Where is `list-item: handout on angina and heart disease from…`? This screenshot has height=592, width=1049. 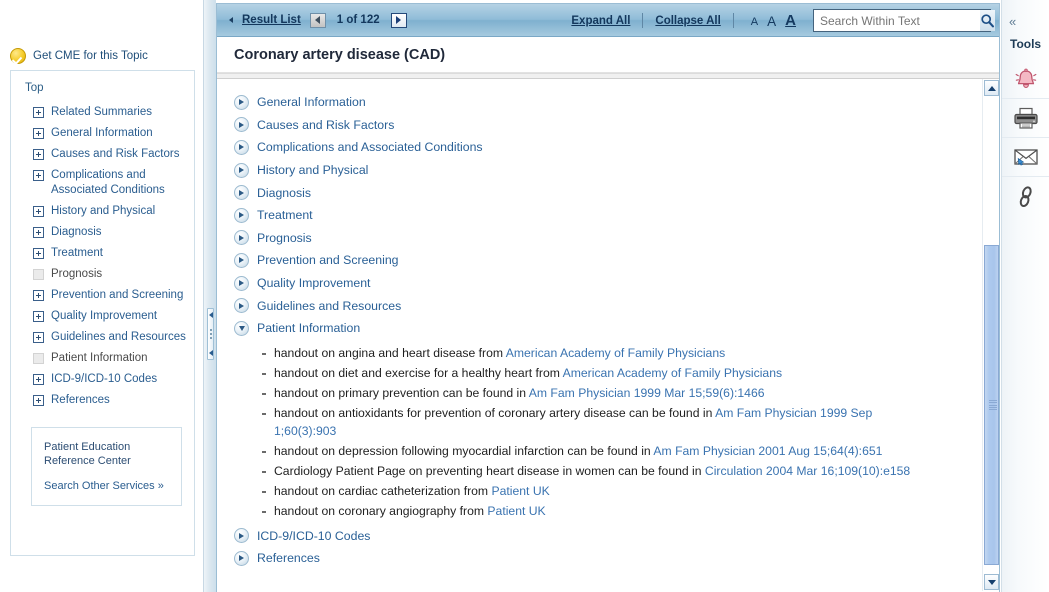 list-item: handout on angina and heart disease from… is located at coordinates (608, 353).